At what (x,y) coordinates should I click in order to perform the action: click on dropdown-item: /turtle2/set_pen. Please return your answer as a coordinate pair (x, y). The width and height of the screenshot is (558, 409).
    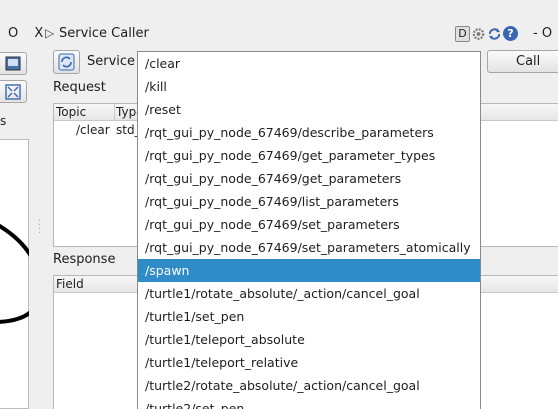
    Looking at the image, I should click on (309, 403).